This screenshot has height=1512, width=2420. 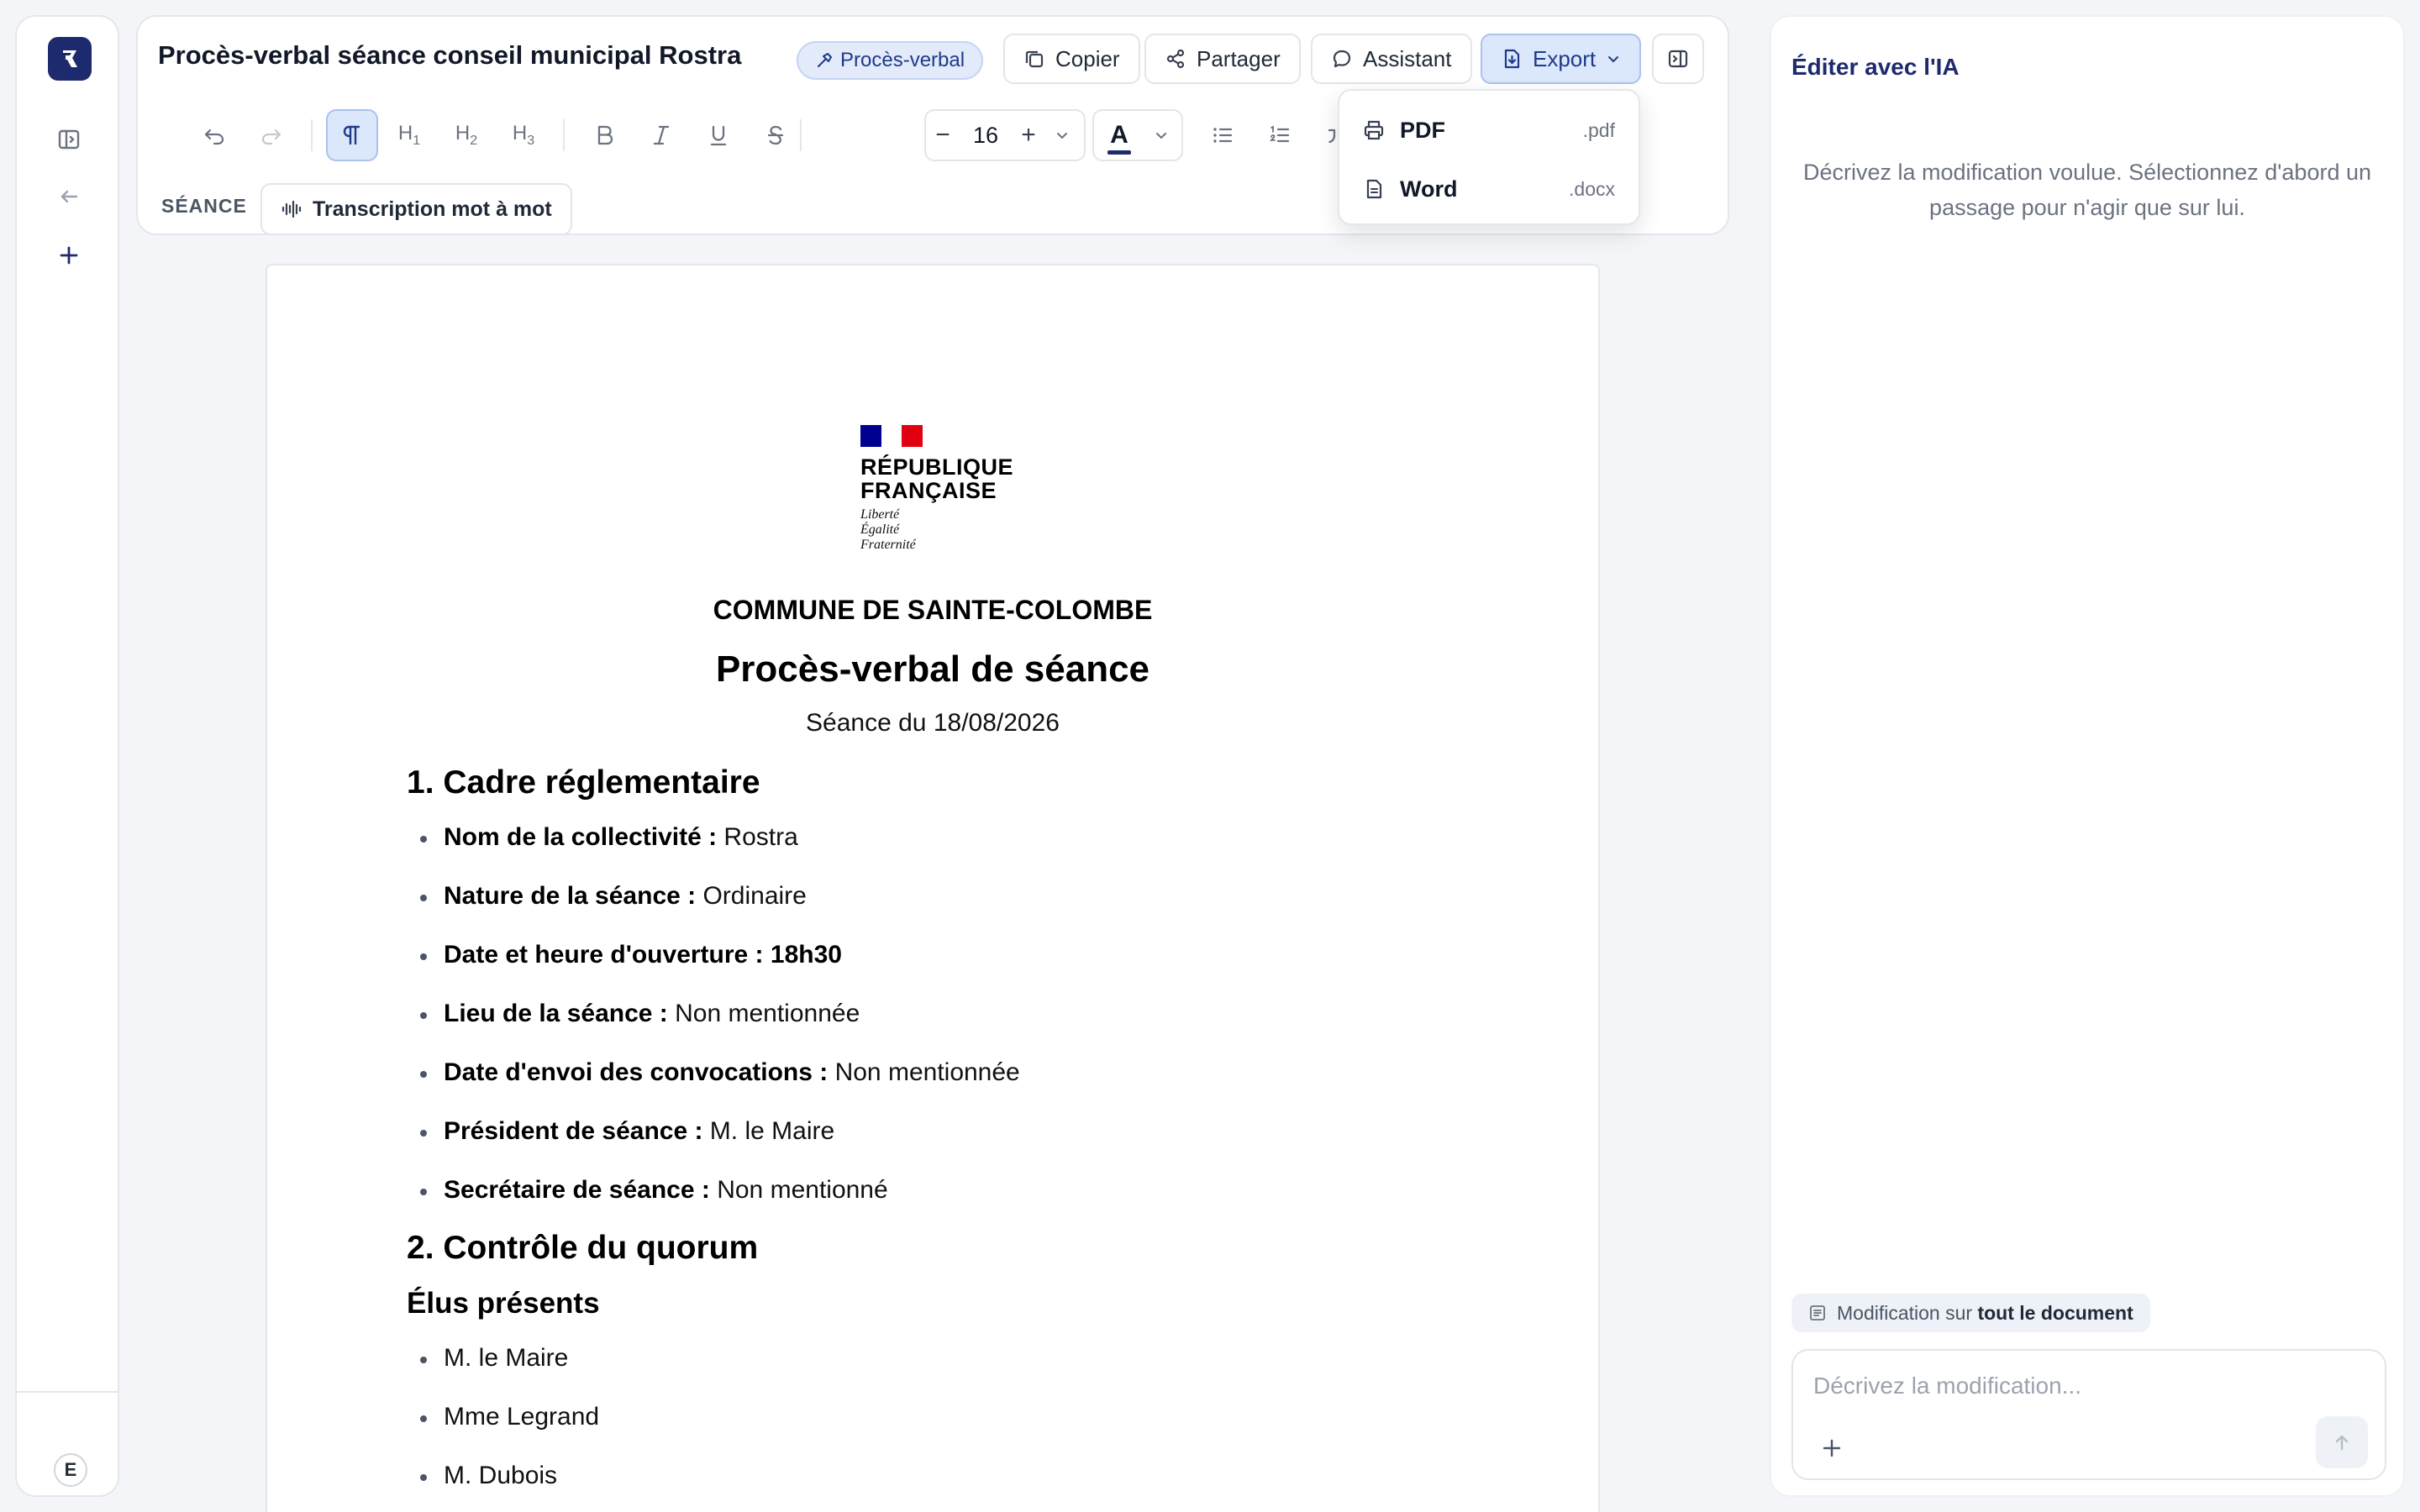 I want to click on paragraph-button, so click(x=352, y=135).